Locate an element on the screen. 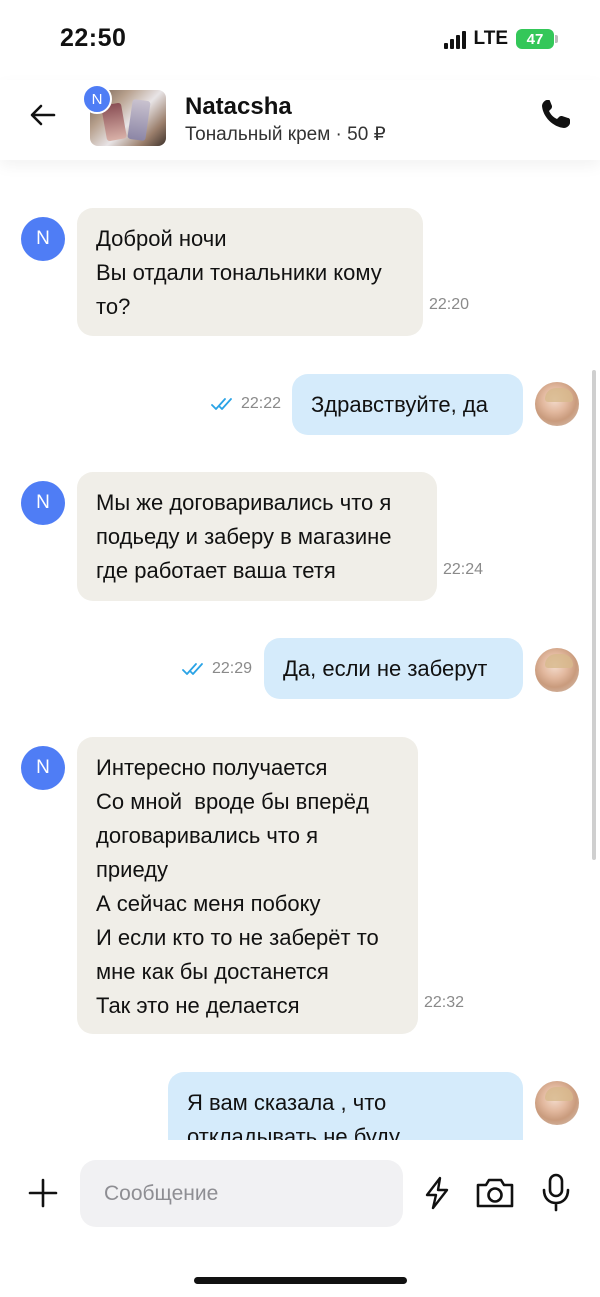 The height and width of the screenshot is (1297, 600). message-line: Интересно получается is located at coordinates (212, 767).